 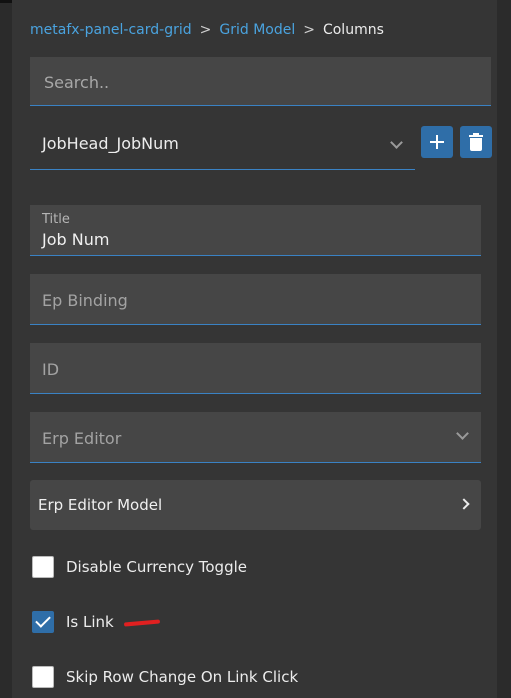 I want to click on title-field-label: Title, so click(x=56, y=219).